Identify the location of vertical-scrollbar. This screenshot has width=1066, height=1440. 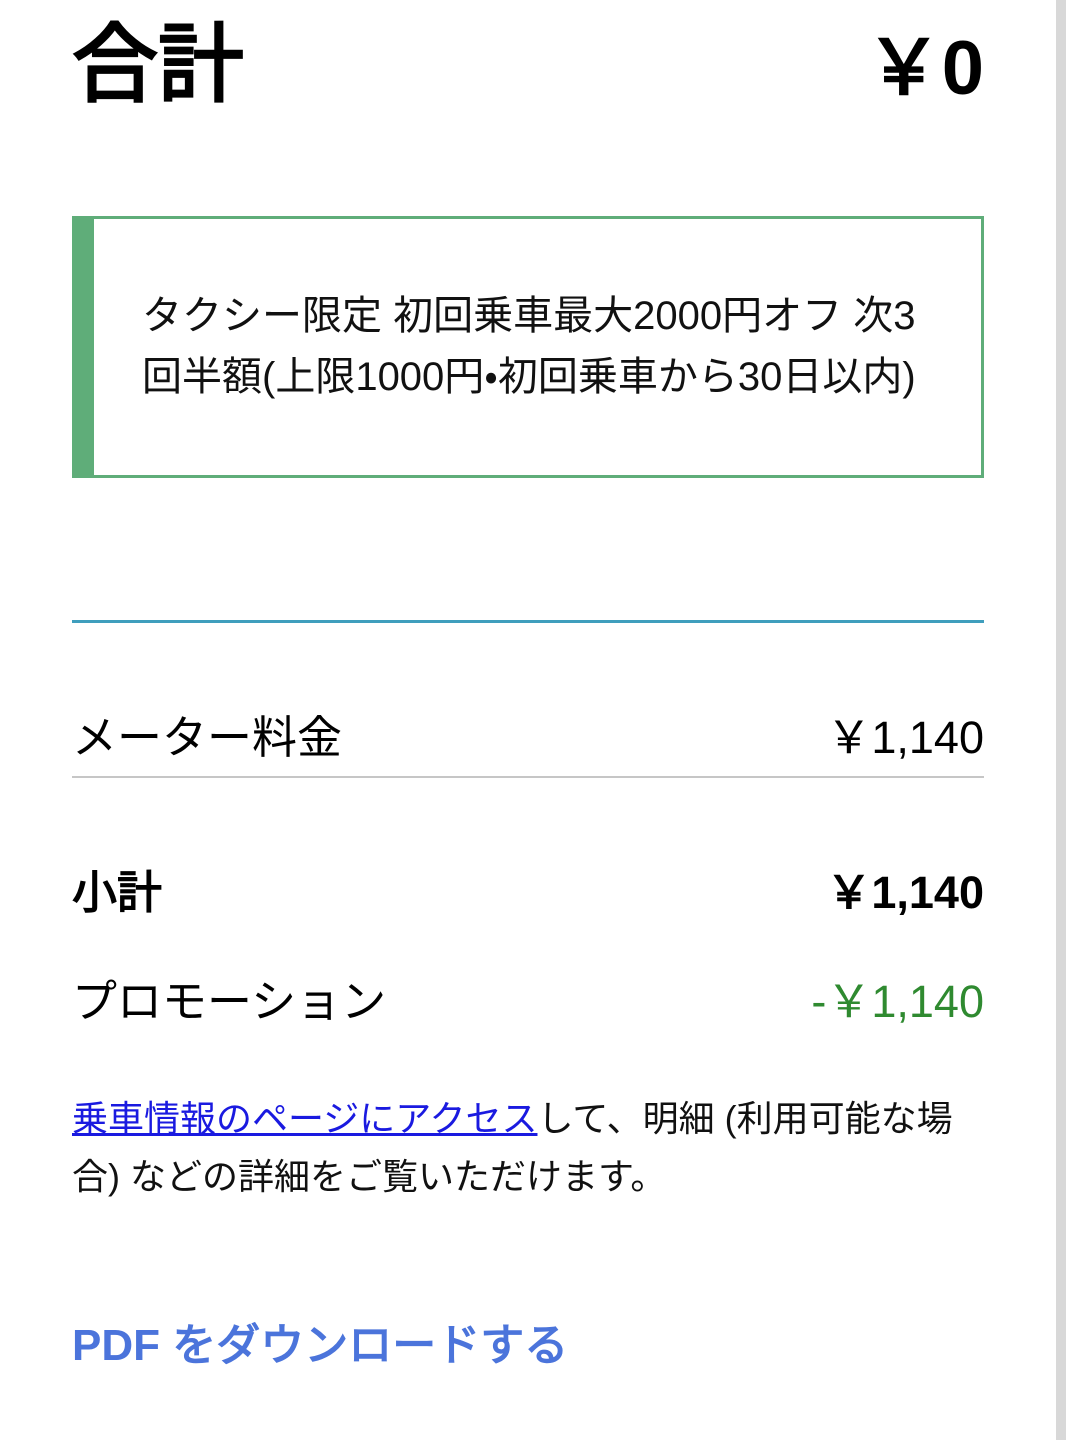
(1061, 720).